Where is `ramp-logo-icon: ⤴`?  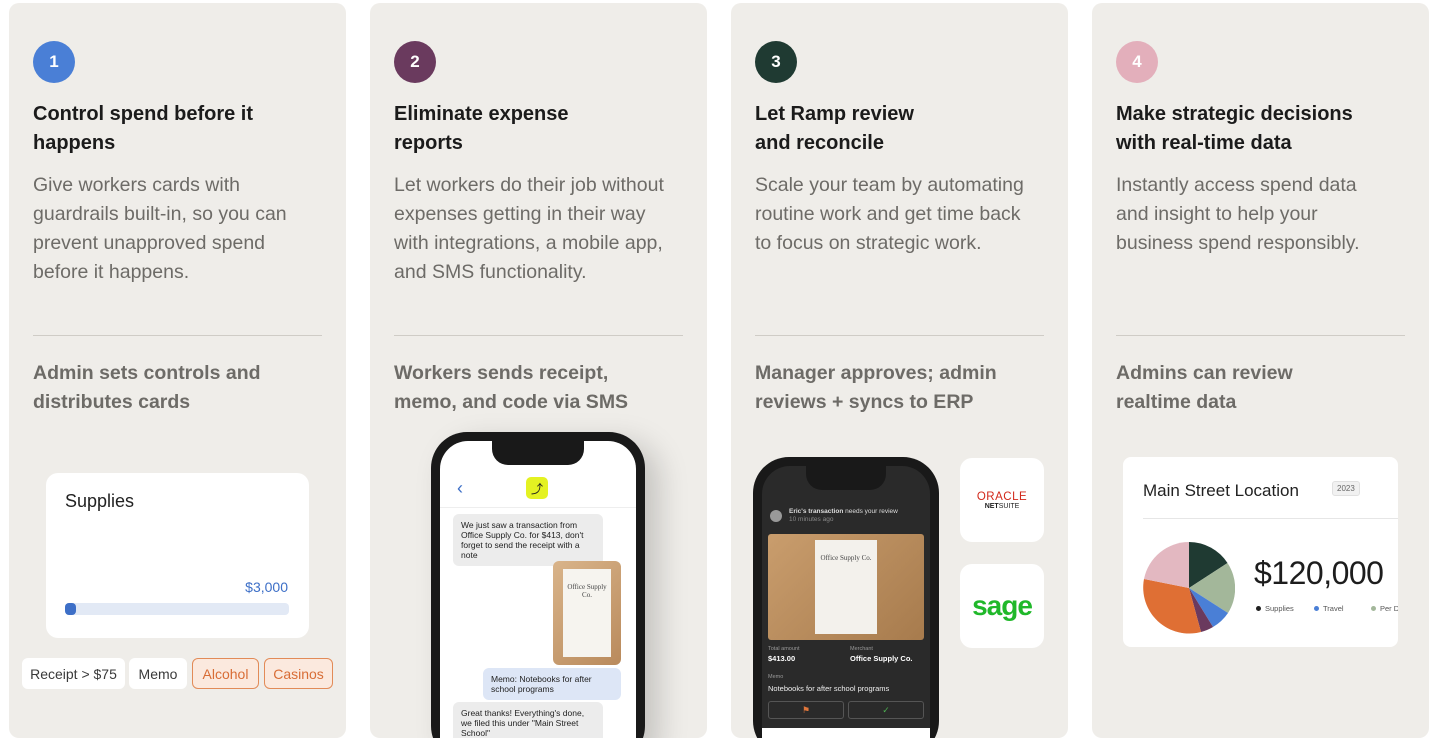 ramp-logo-icon: ⤴ is located at coordinates (537, 488).